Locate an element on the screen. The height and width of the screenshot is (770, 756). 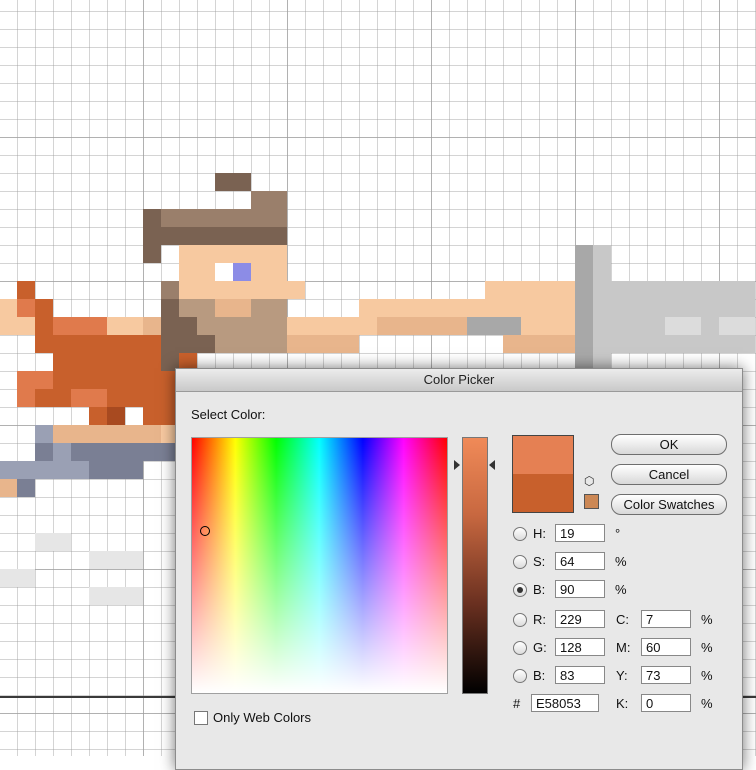
websafe-color-swatch is located at coordinates (591, 501).